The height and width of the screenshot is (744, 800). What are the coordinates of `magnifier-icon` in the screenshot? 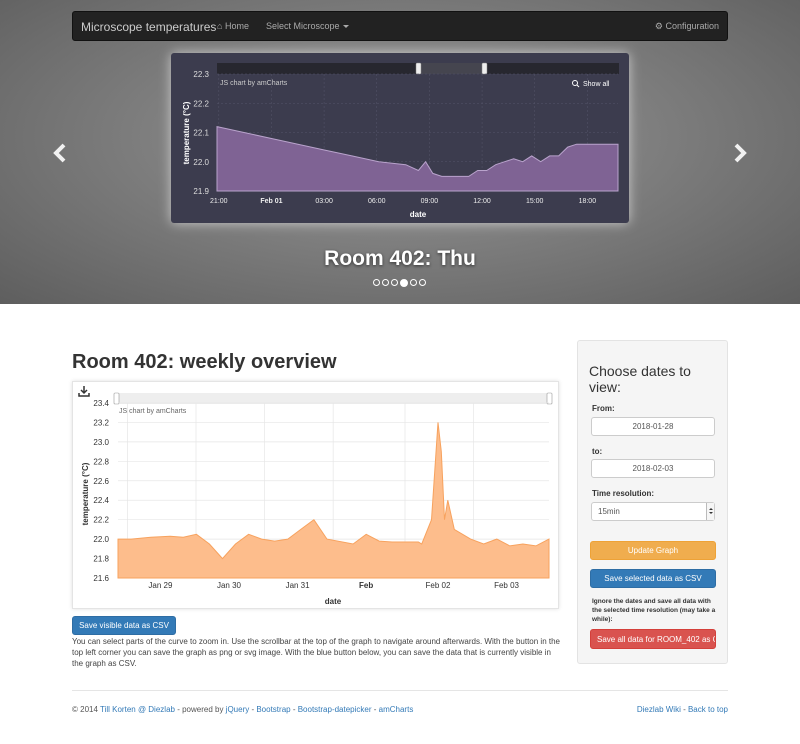 It's located at (575, 83).